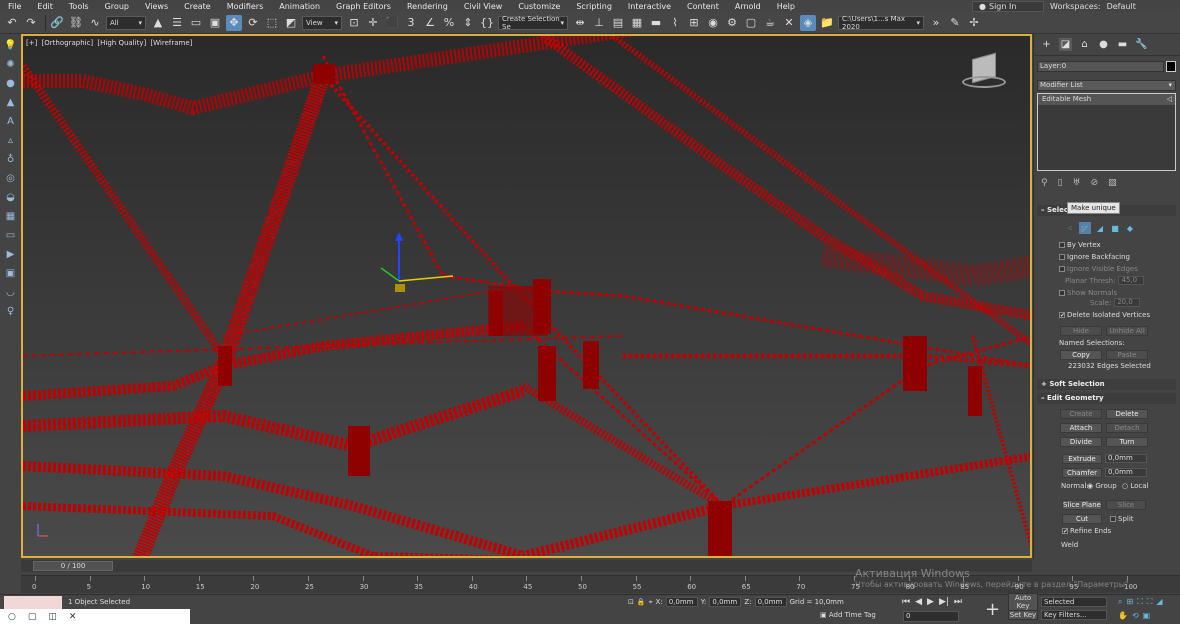 Image resolution: width=1180 pixels, height=624 pixels. Describe the element at coordinates (1102, 486) in the screenshot. I see `group-radio: ◉ Group` at that location.